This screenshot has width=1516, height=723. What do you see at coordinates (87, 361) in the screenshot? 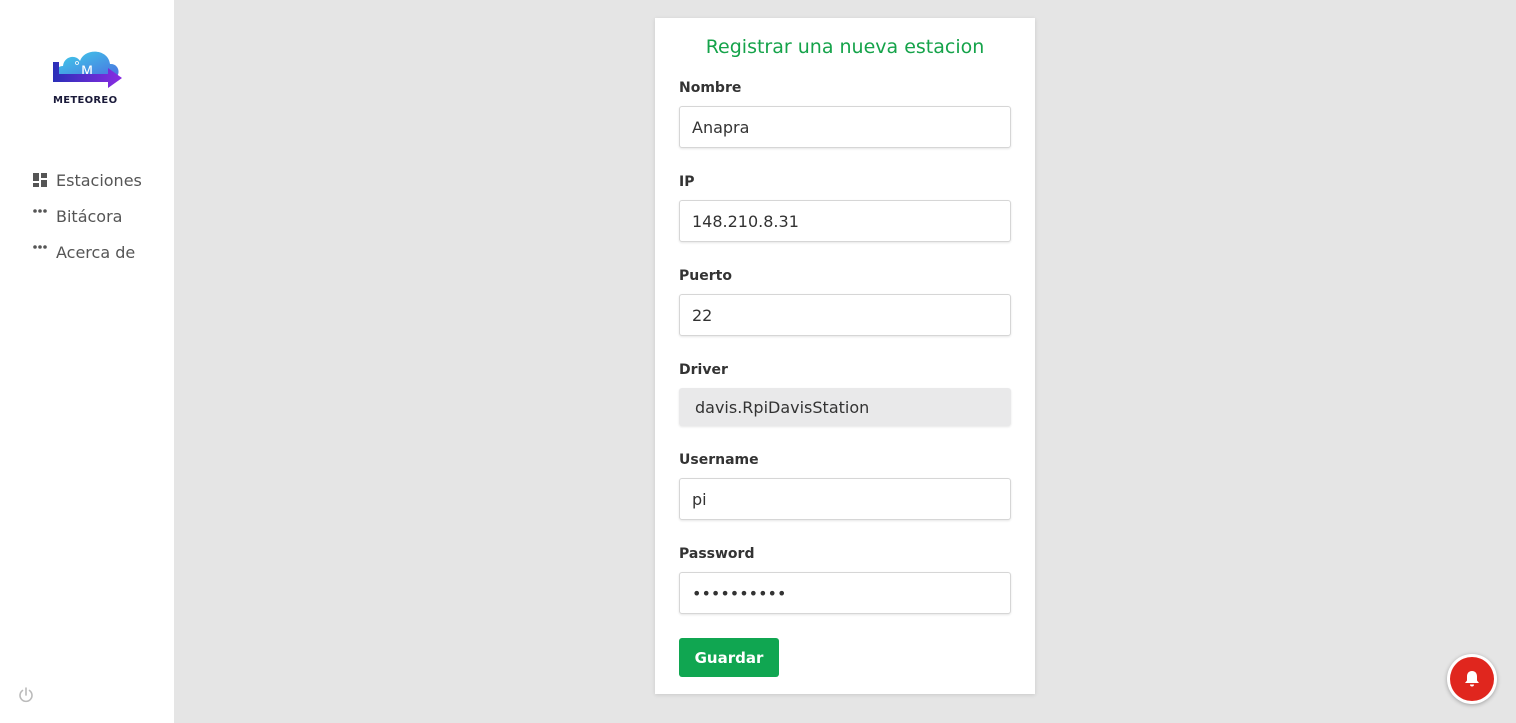
I see `sidebar: M METEOREO Estaciones Bitácora Acerca de` at bounding box center [87, 361].